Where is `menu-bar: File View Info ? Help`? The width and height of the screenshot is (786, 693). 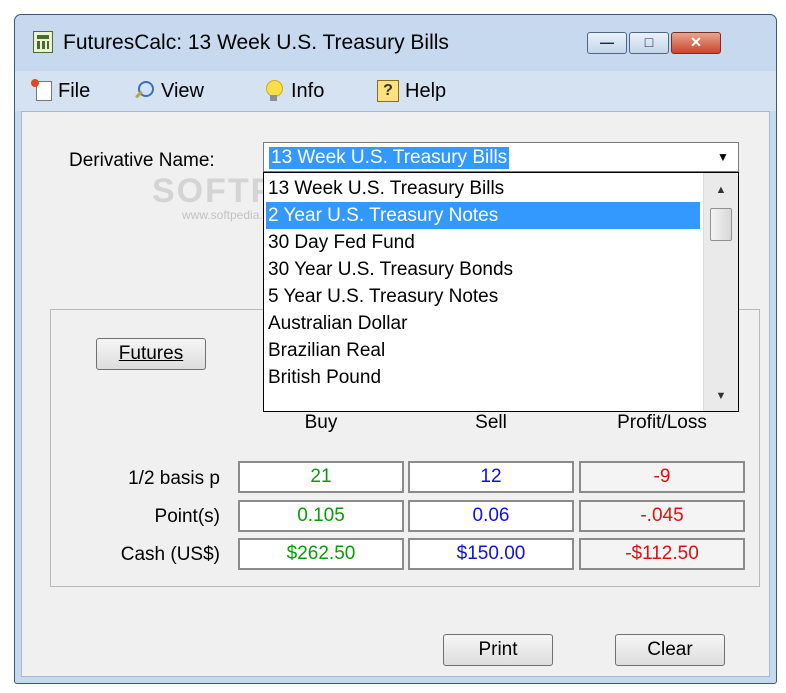
menu-bar: File View Info ? Help is located at coordinates (395, 91).